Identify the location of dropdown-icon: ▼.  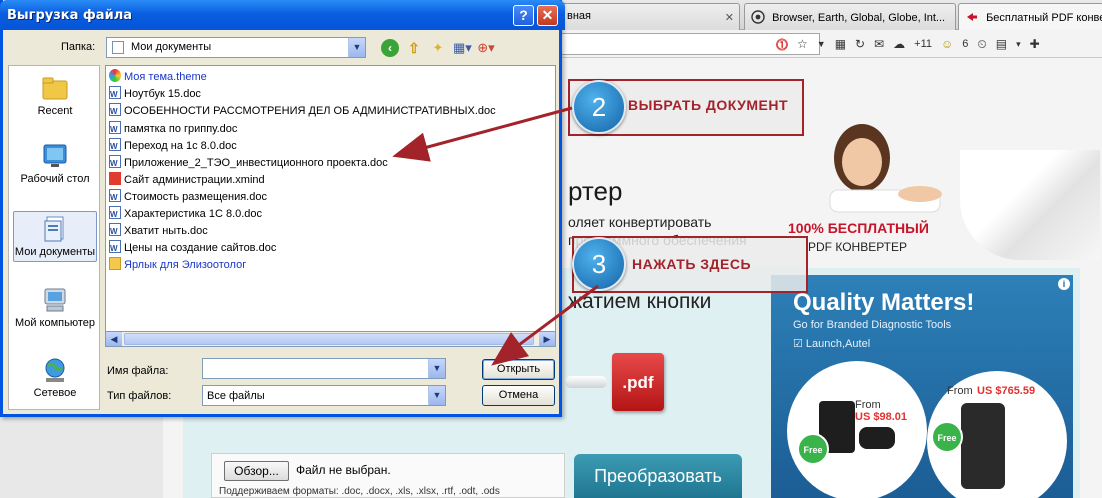
(821, 44).